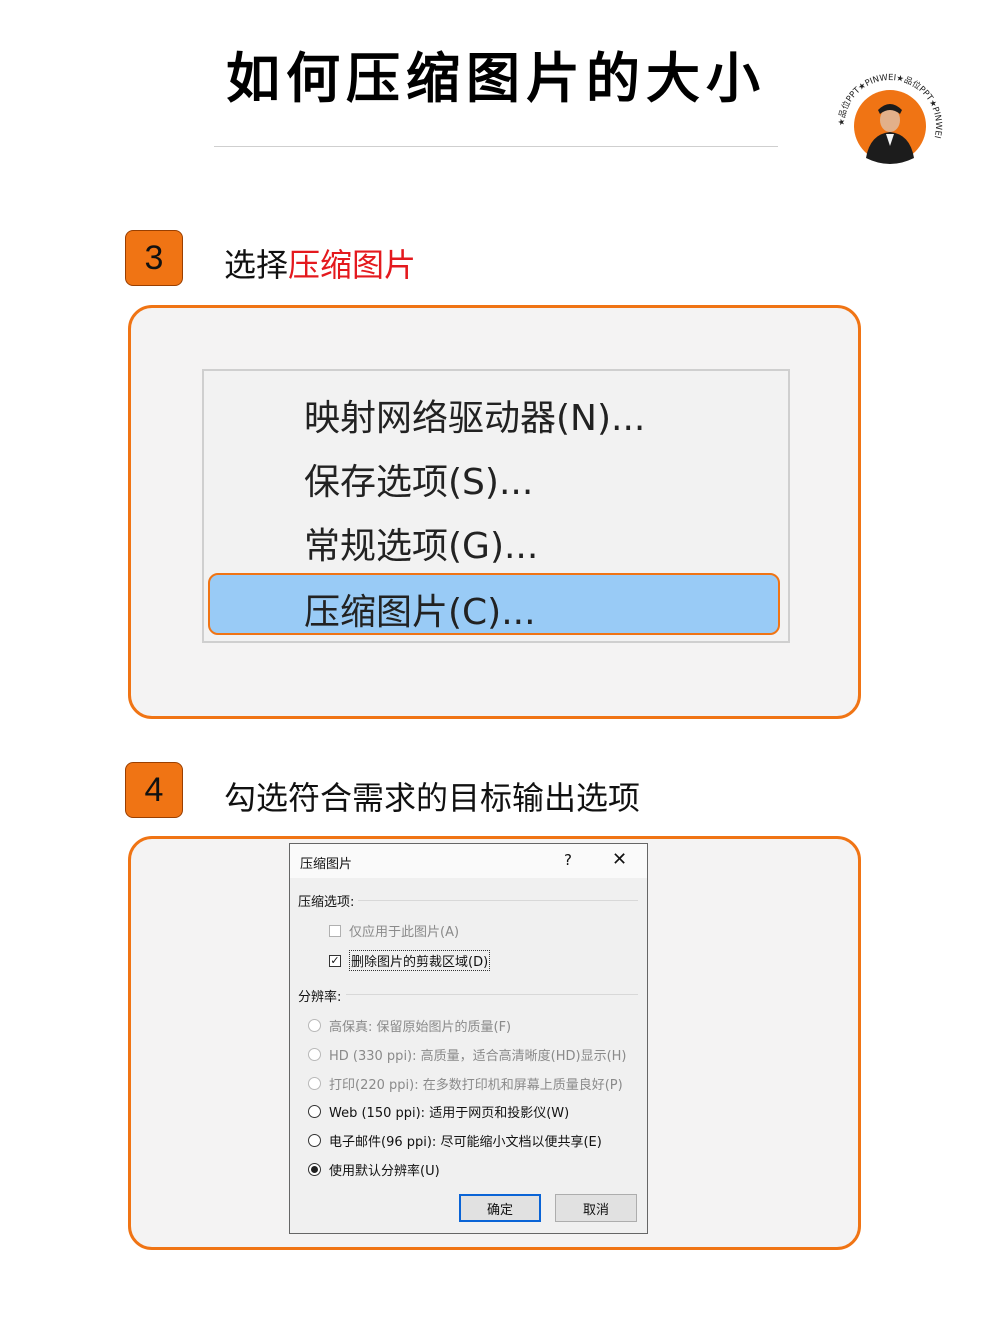 The height and width of the screenshot is (1323, 992). I want to click on title-divider, so click(496, 146).